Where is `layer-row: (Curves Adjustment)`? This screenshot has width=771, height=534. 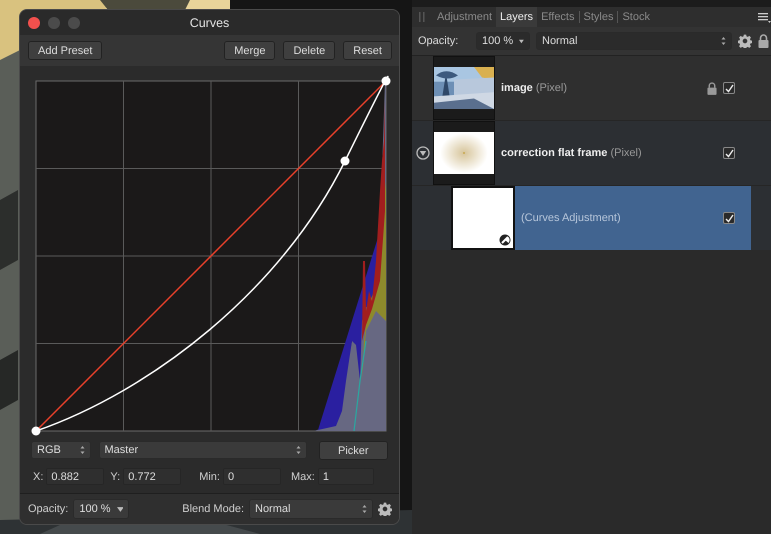
layer-row: (Curves Adjustment) is located at coordinates (591, 218).